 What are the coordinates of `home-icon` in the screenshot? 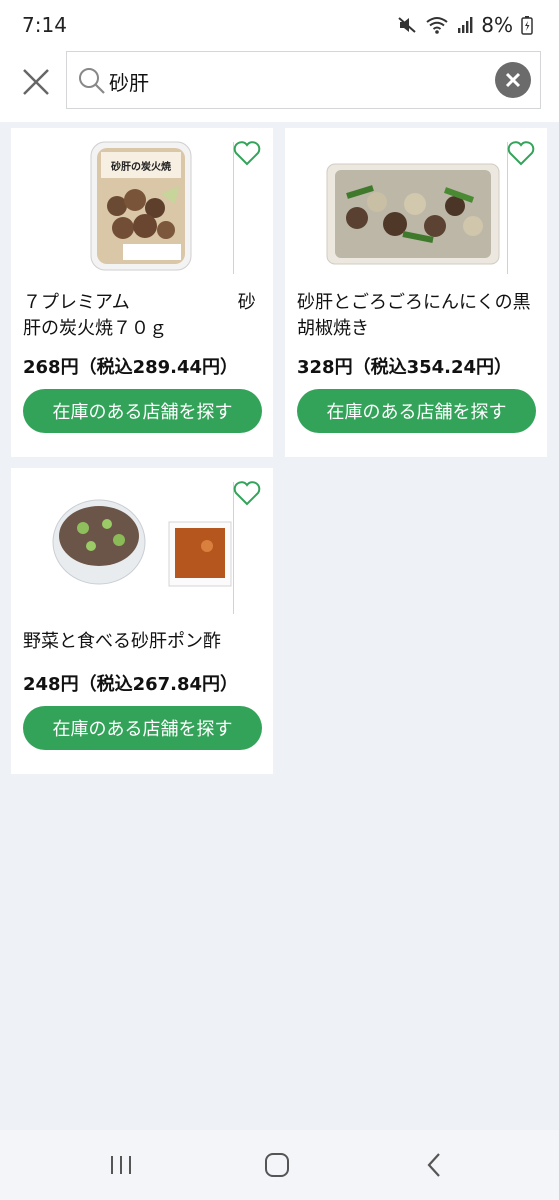 It's located at (277, 1165).